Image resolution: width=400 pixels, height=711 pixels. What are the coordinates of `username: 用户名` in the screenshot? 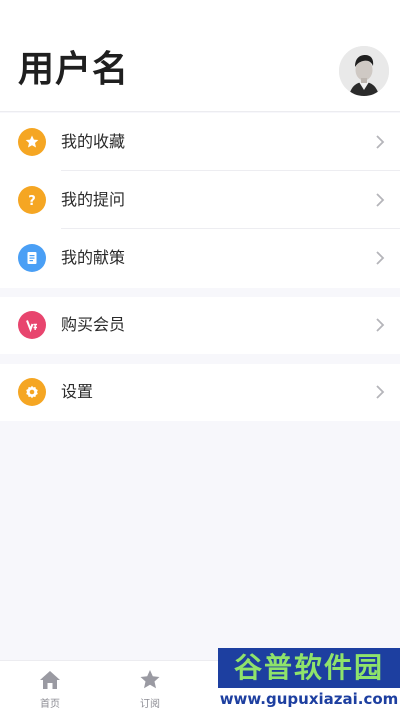 It's located at (74, 69).